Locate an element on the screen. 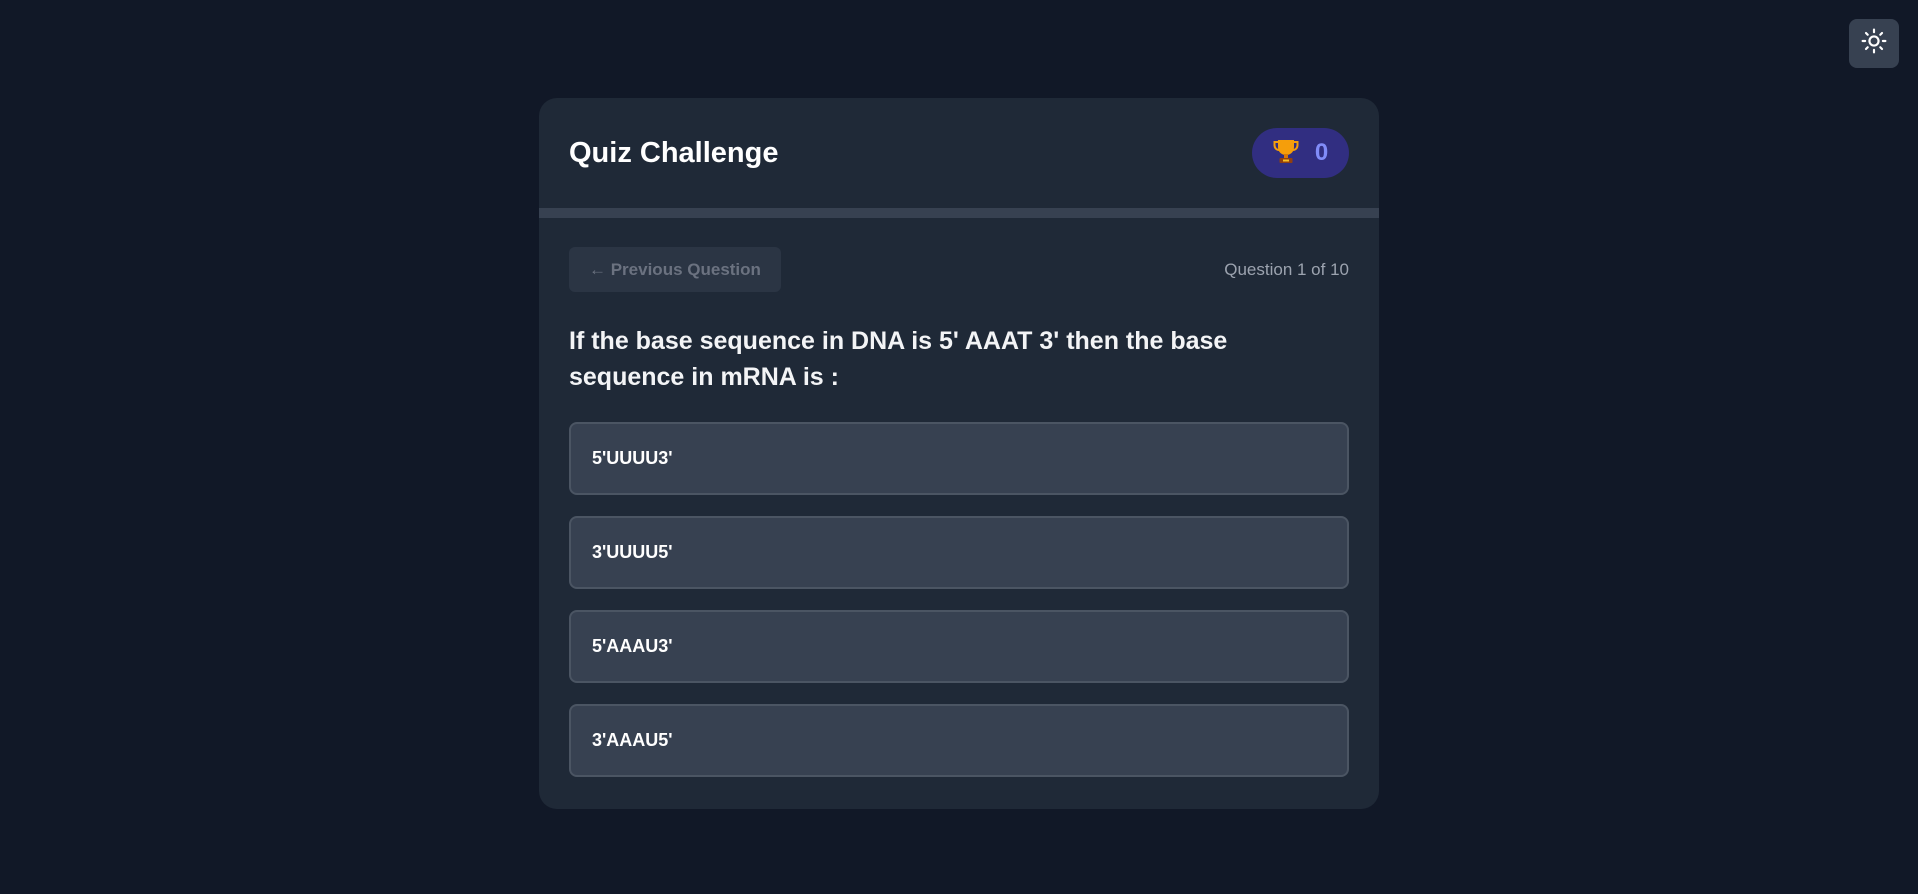 This screenshot has height=894, width=1918. answer-option-1: 5'UUUU3' is located at coordinates (959, 458).